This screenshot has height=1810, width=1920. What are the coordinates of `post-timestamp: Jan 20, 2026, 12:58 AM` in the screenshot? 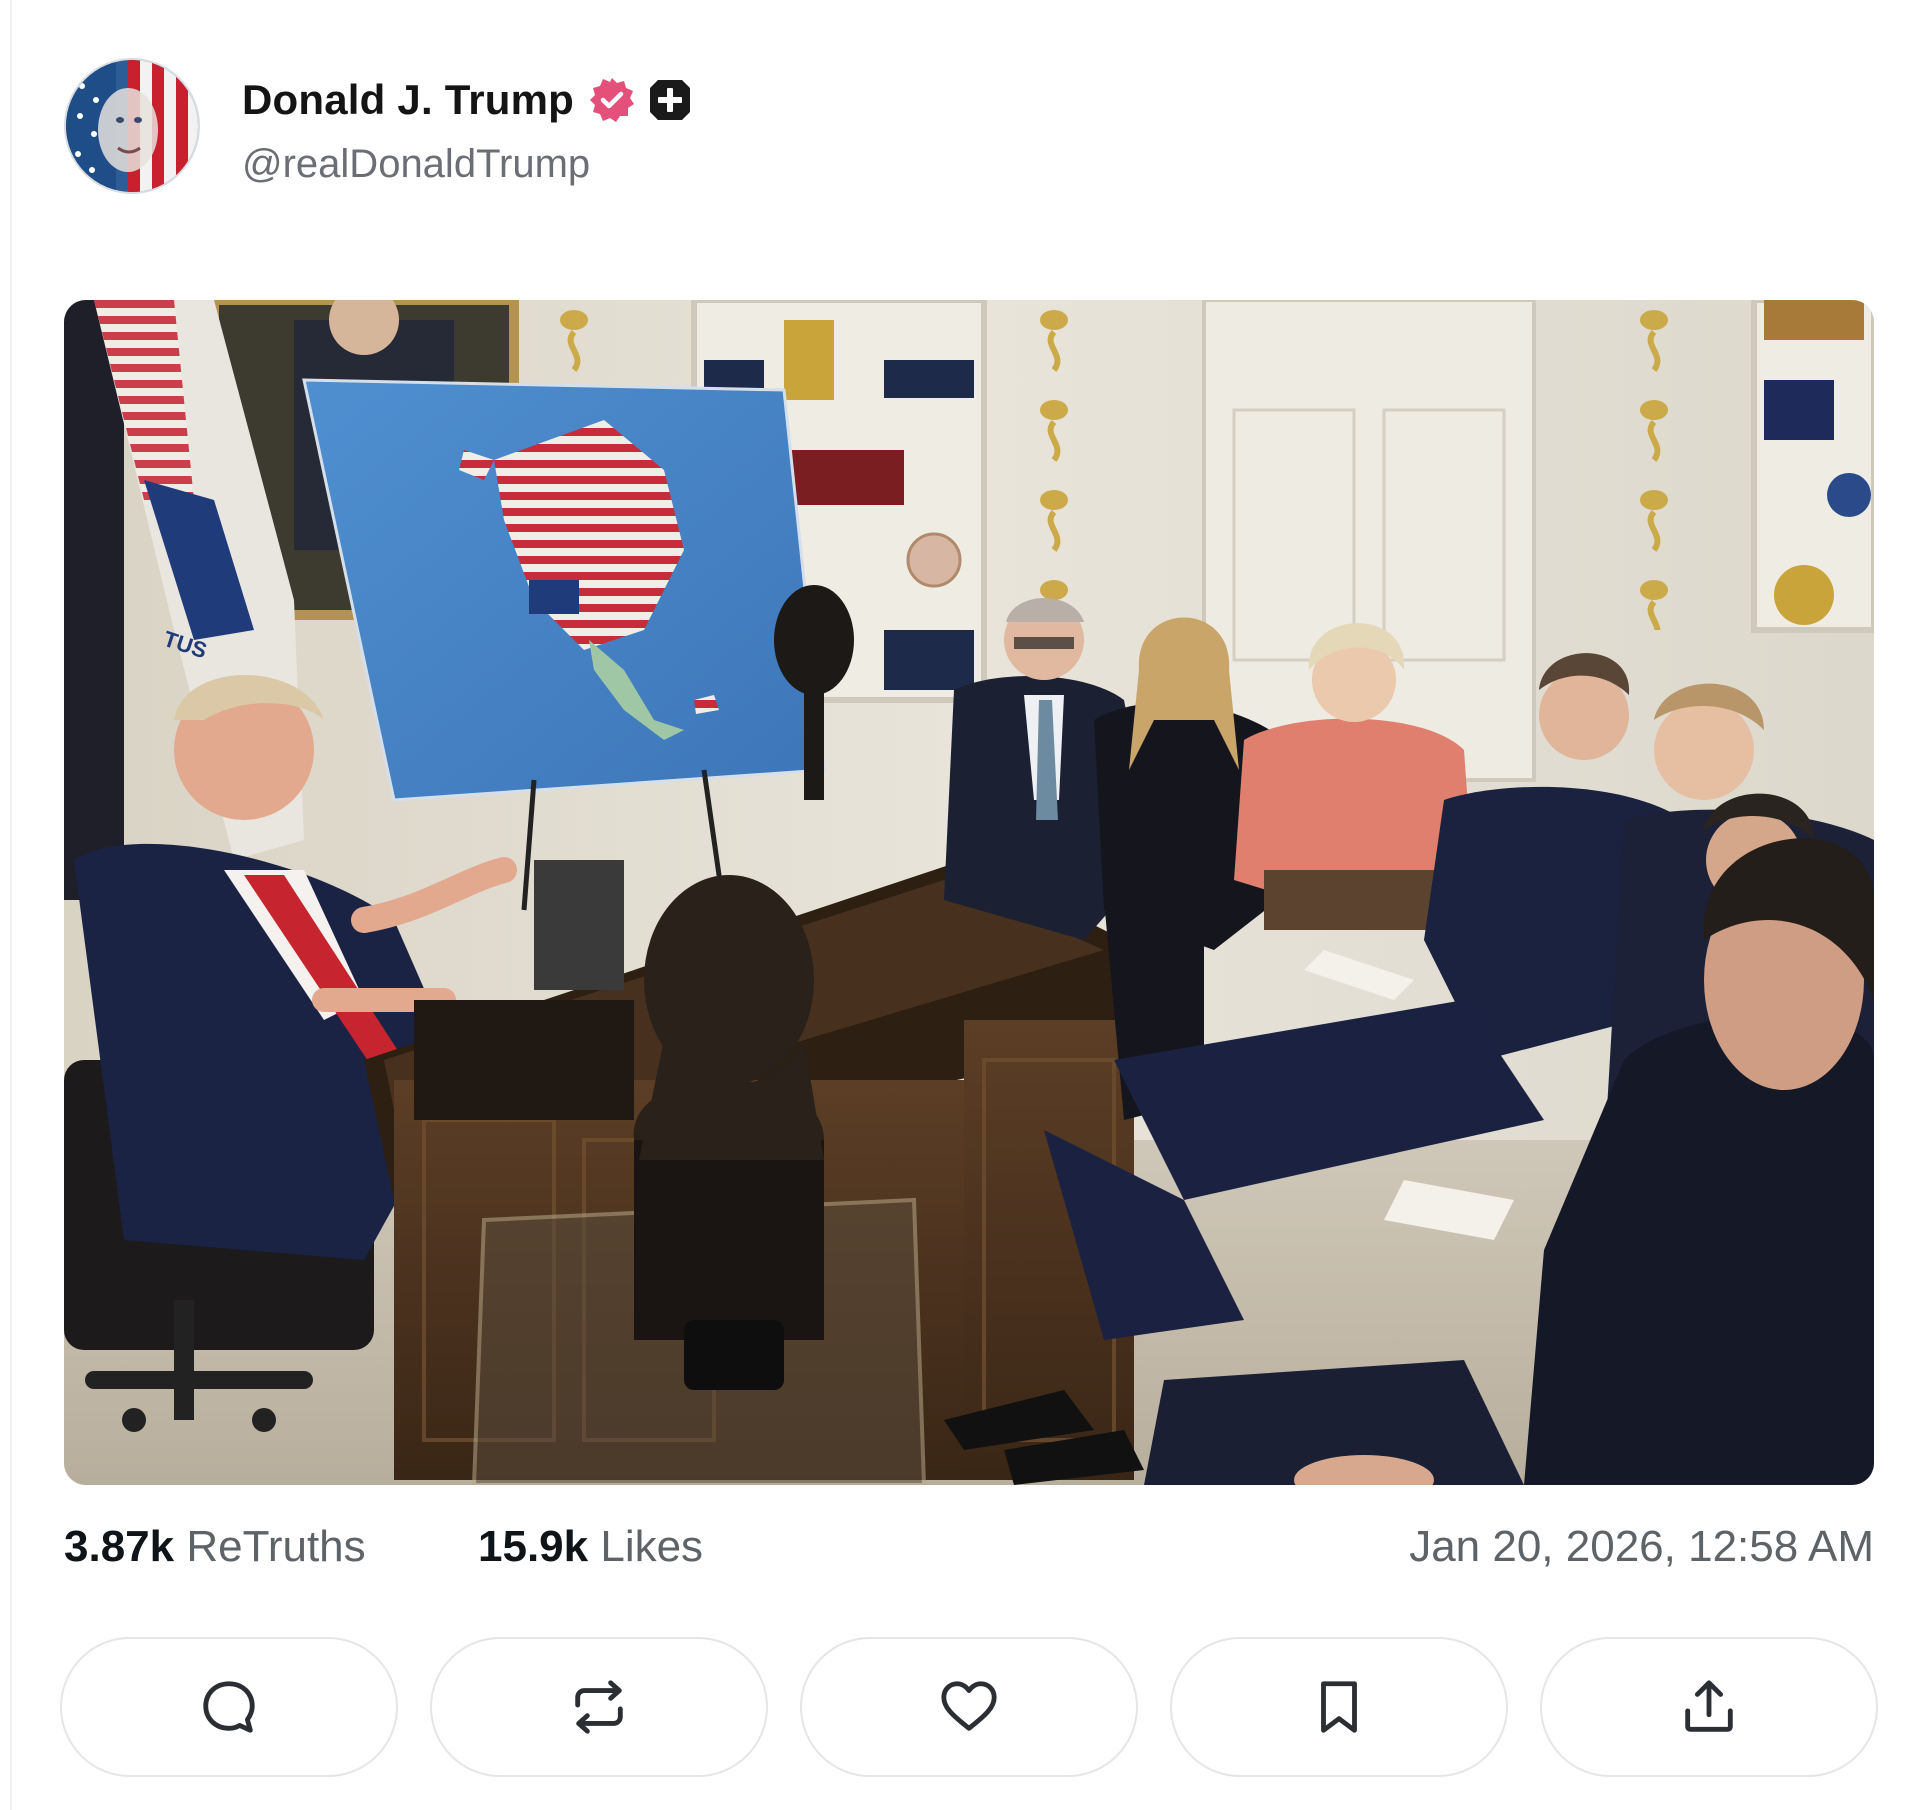 It's located at (1641, 1547).